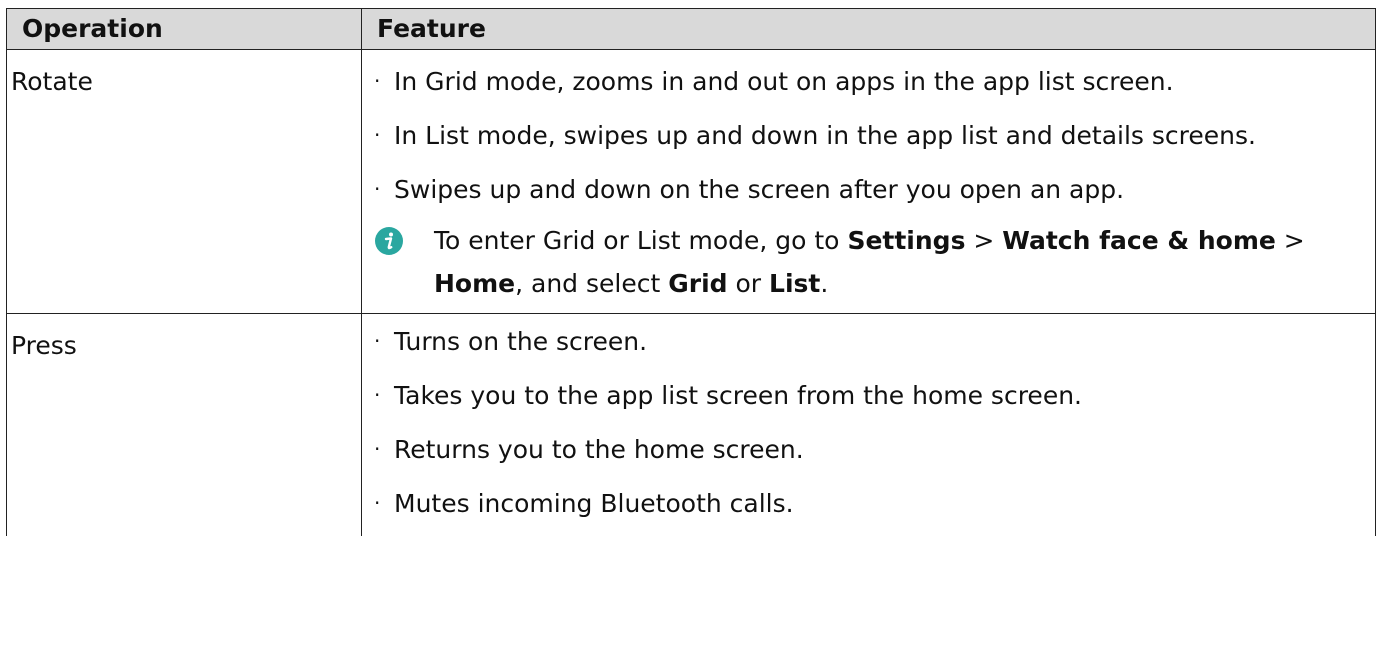 Image resolution: width=1382 pixels, height=657 pixels. What do you see at coordinates (599, 449) in the screenshot?
I see `bullet-text: Returns you to the home screen.` at bounding box center [599, 449].